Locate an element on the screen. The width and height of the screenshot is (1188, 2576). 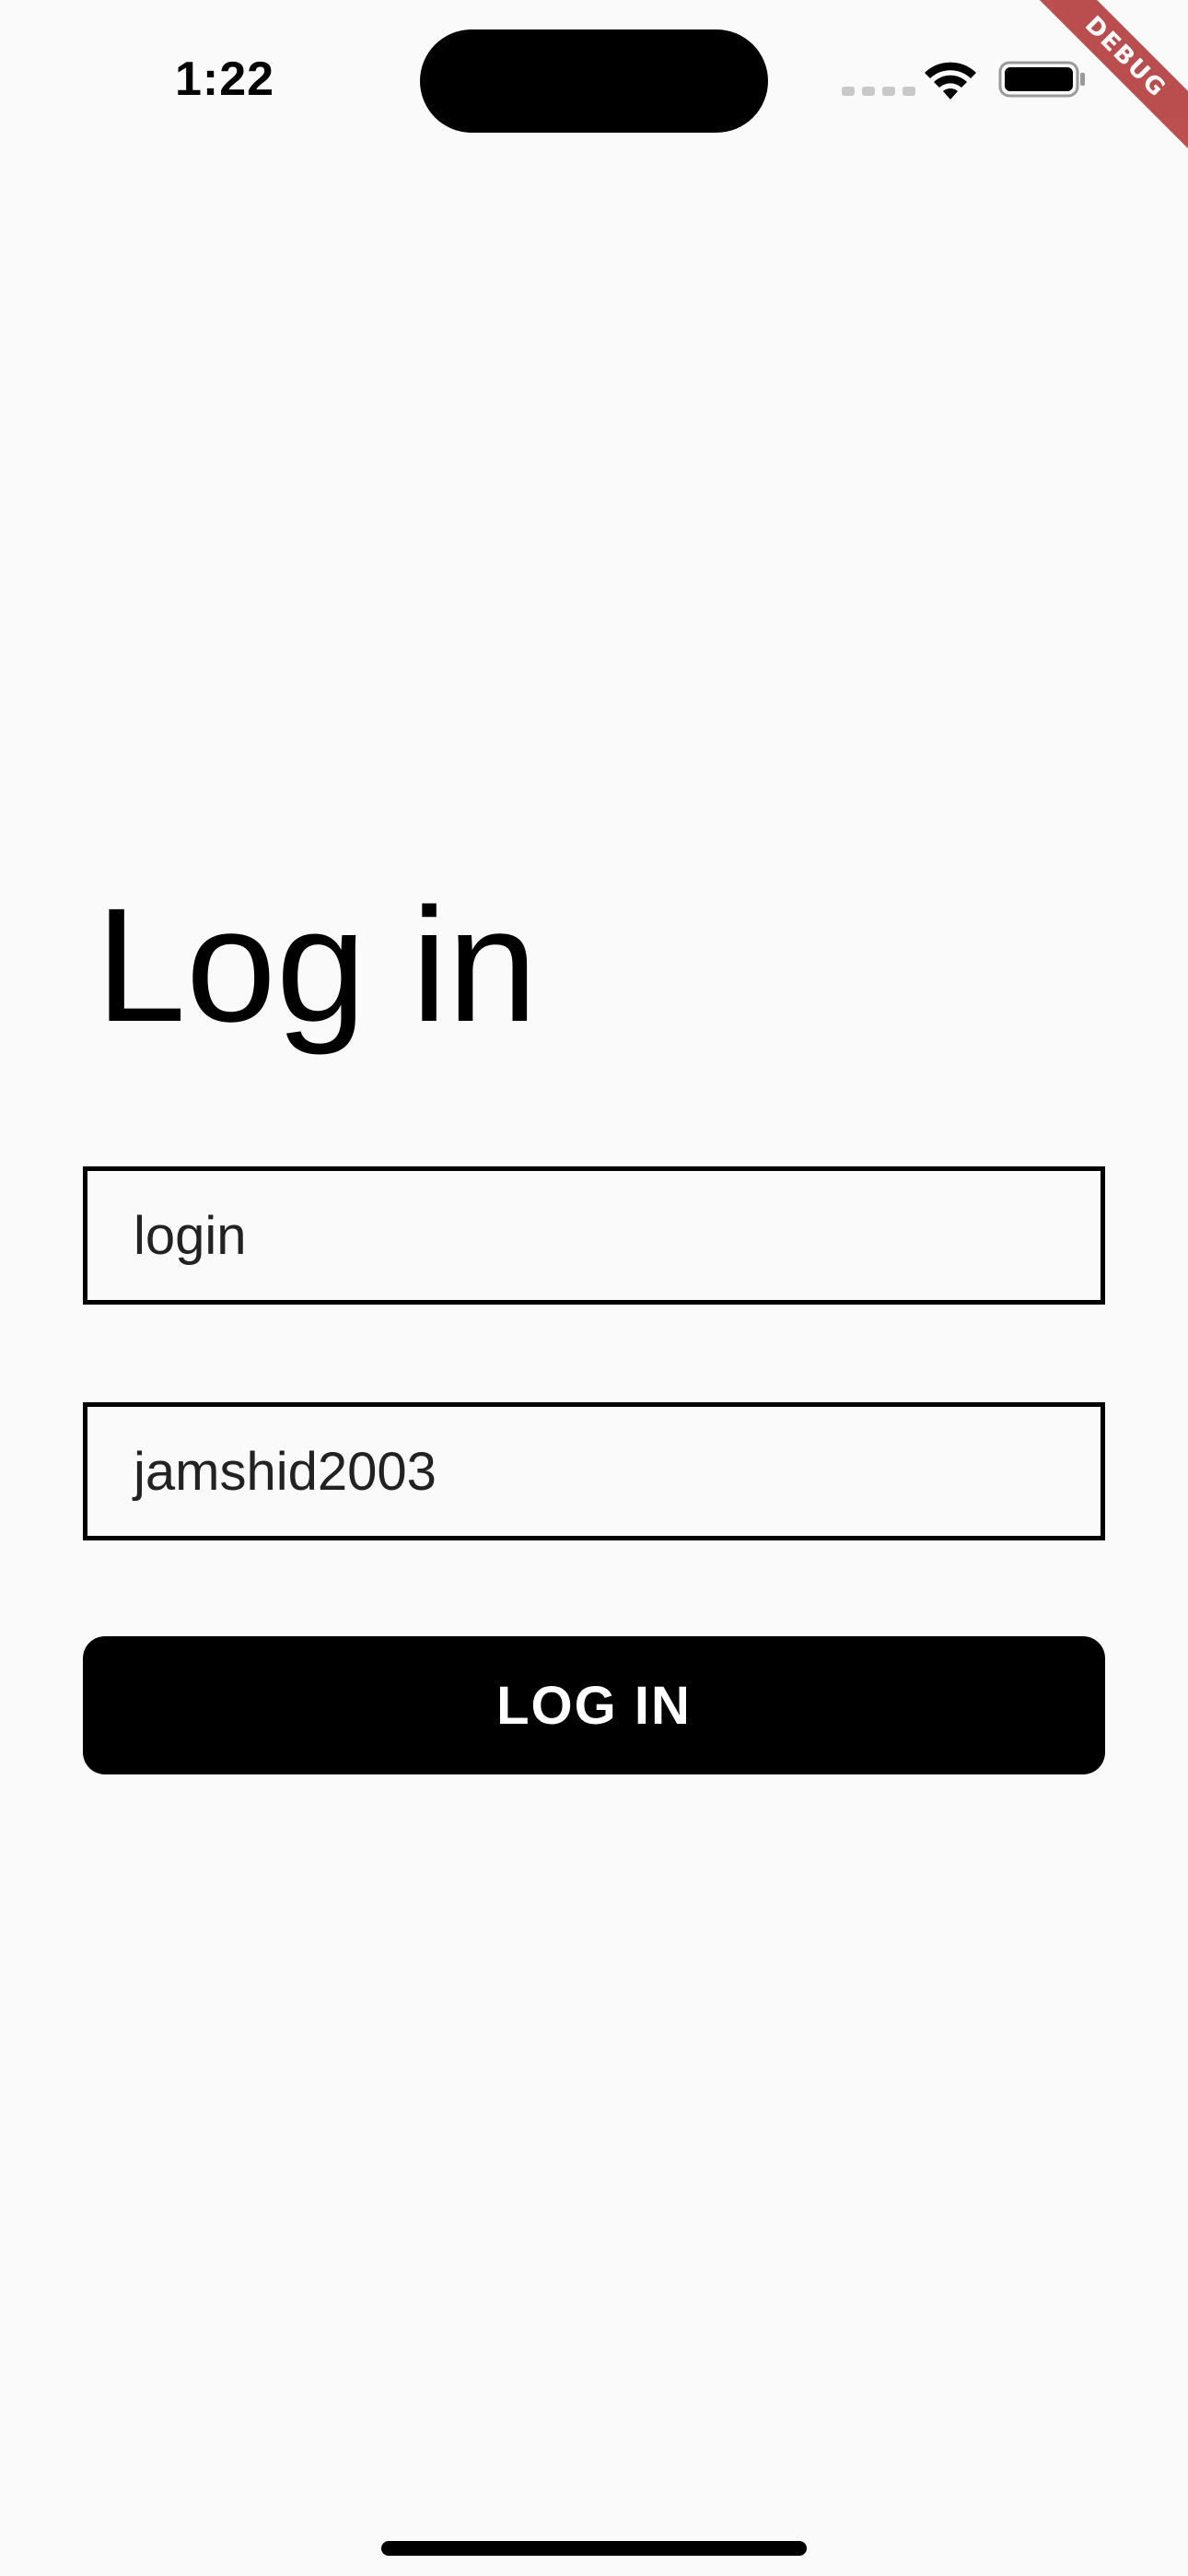
page-title: Log in is located at coordinates (317, 965).